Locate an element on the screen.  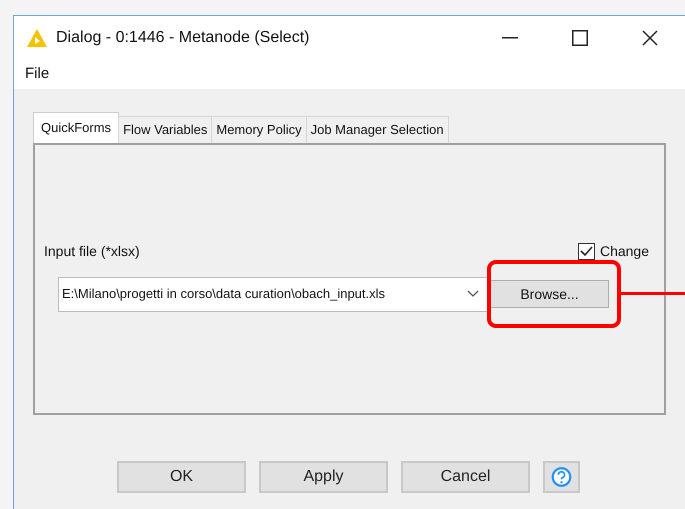
file-dropdown: E:\Milano\progetti in corso\data curation\obach_input.xls is located at coordinates (273, 294).